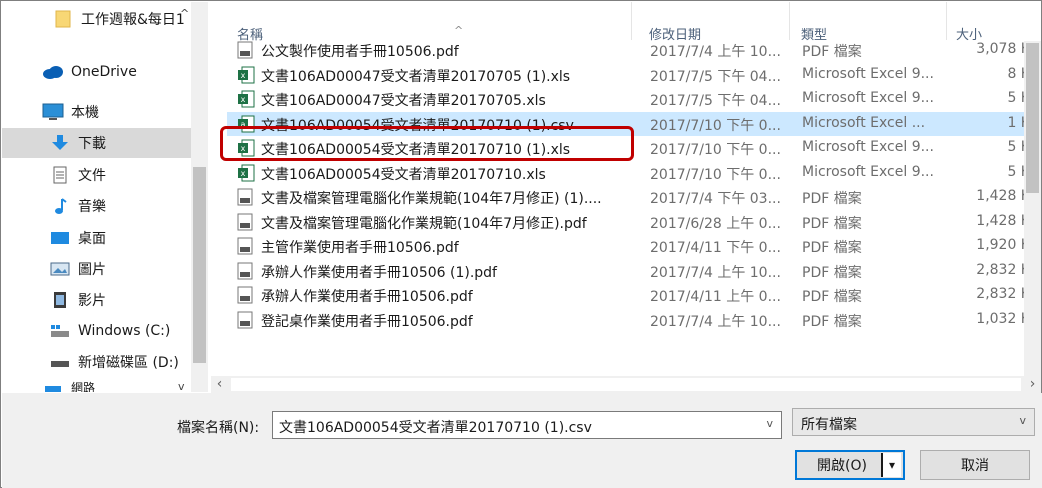  I want to click on nav-item-label: 影片, so click(92, 301).